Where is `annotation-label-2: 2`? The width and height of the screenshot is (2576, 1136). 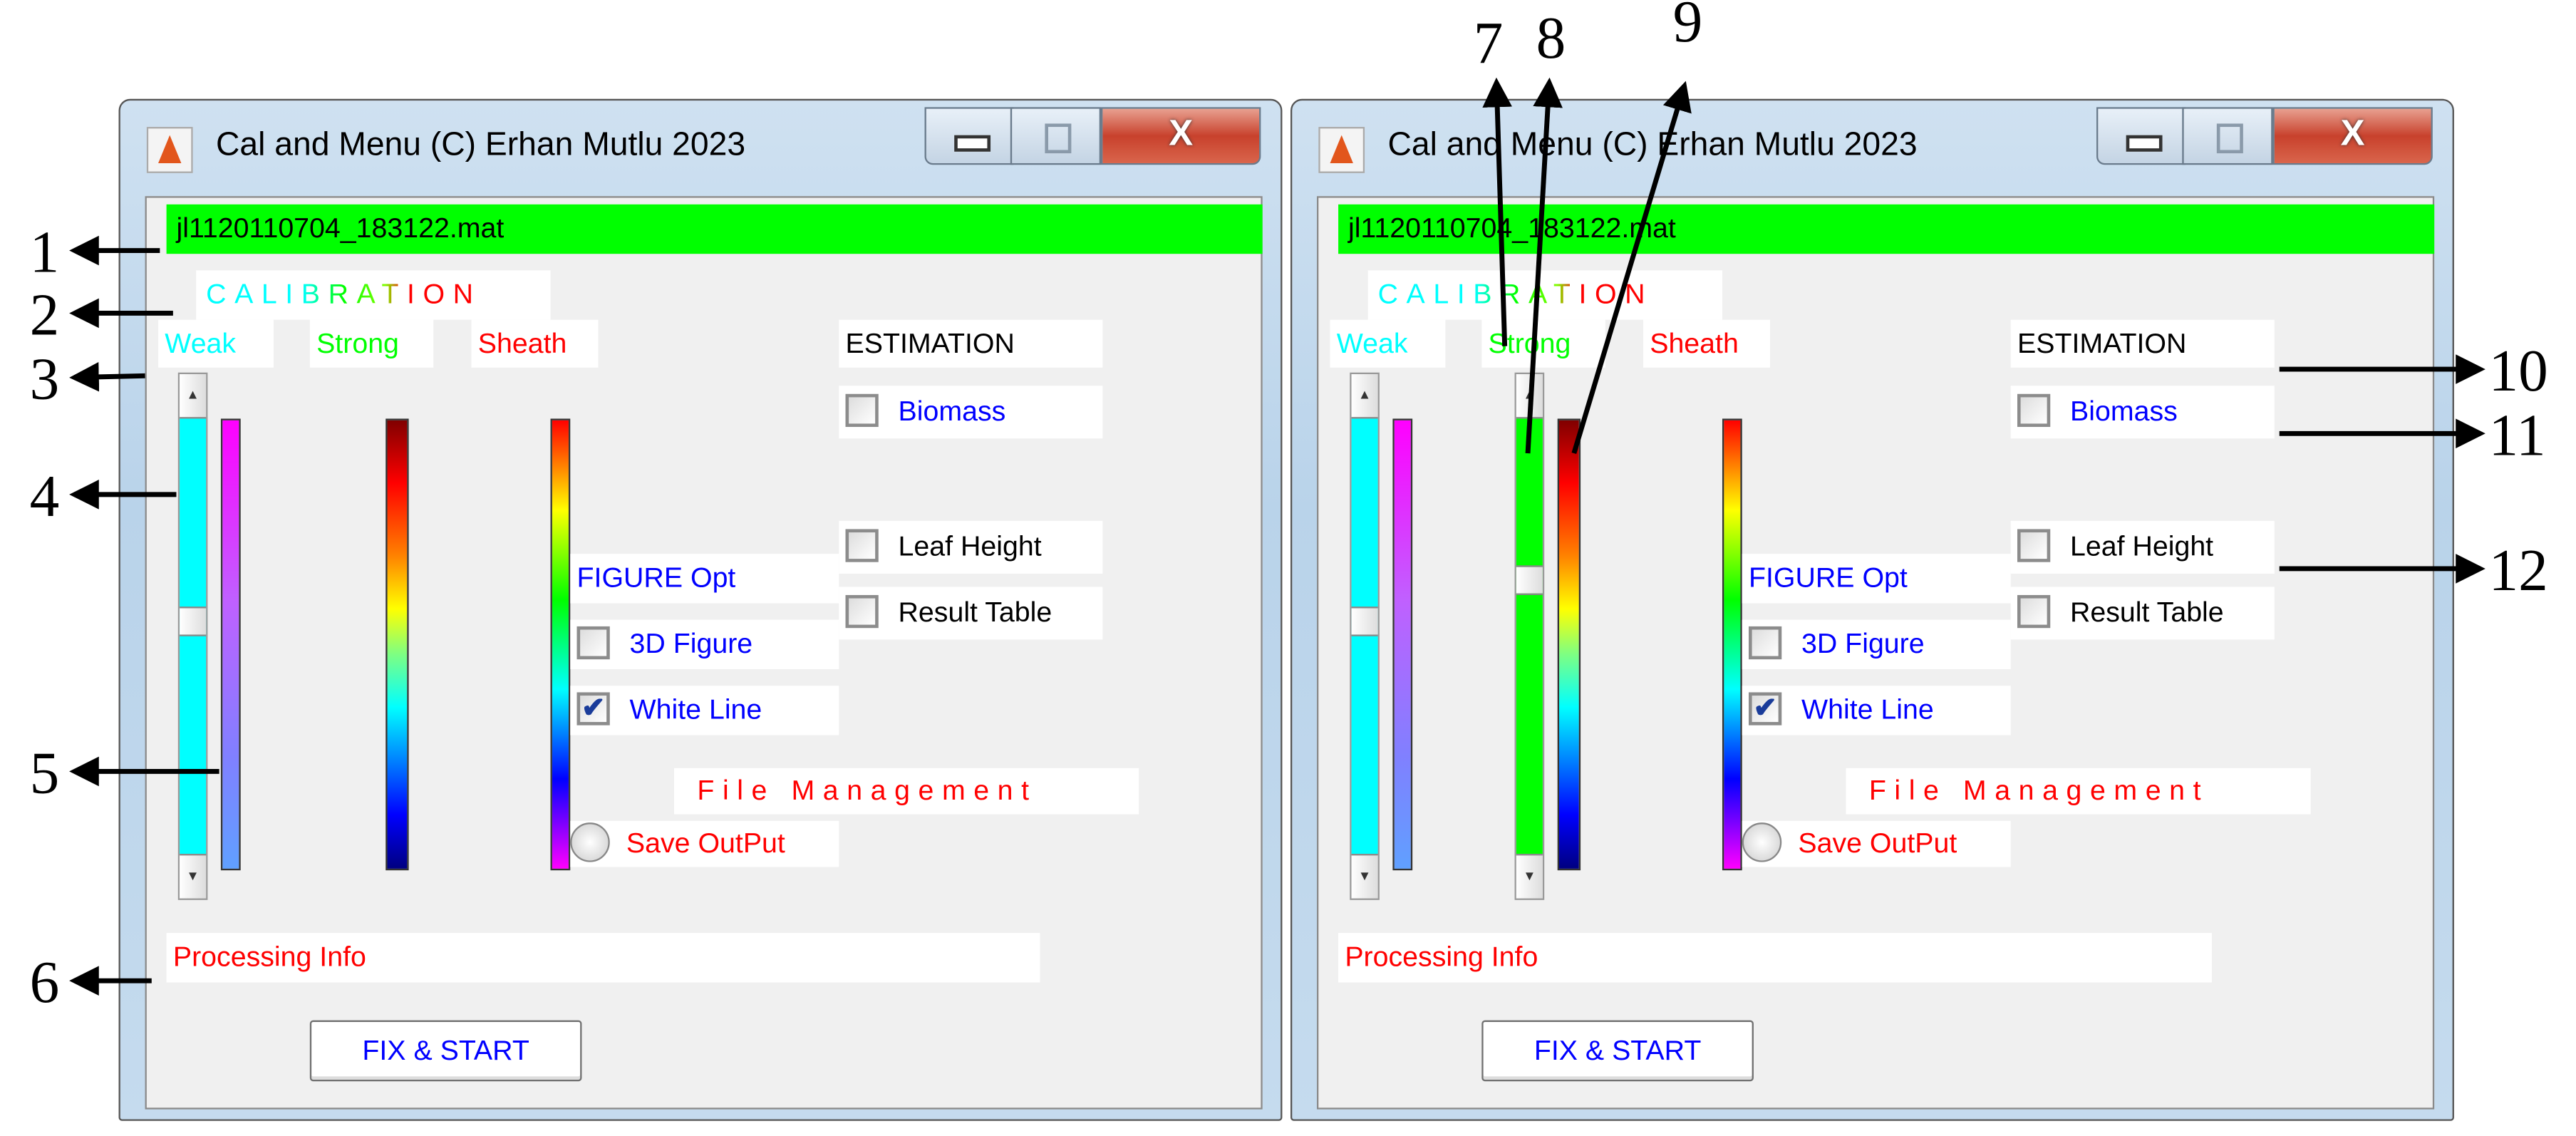
annotation-label-2: 2 is located at coordinates (45, 315).